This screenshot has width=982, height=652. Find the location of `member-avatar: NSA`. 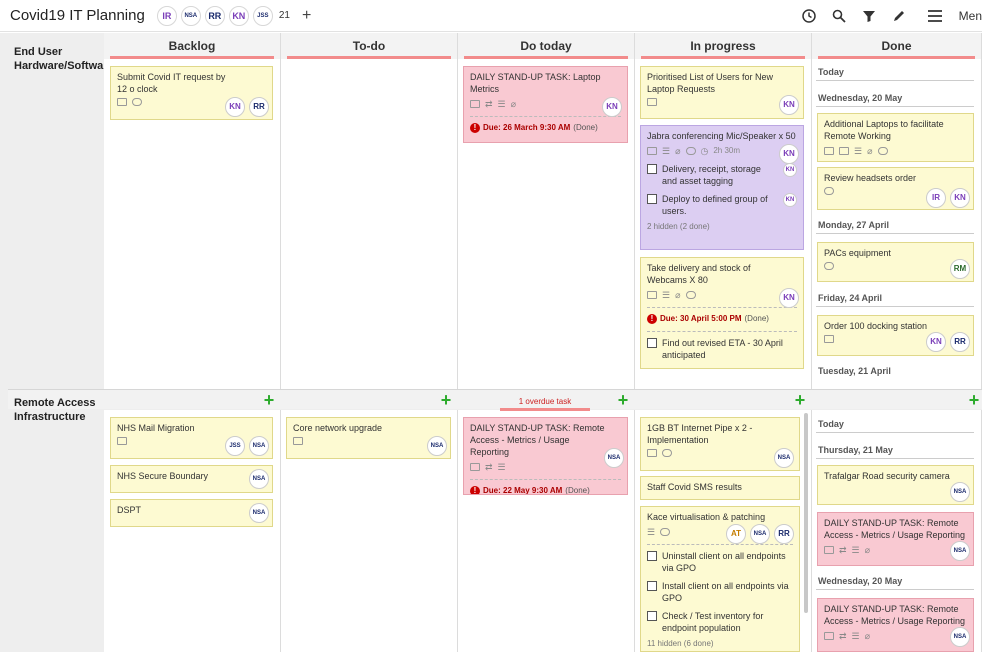

member-avatar: NSA is located at coordinates (190, 15).